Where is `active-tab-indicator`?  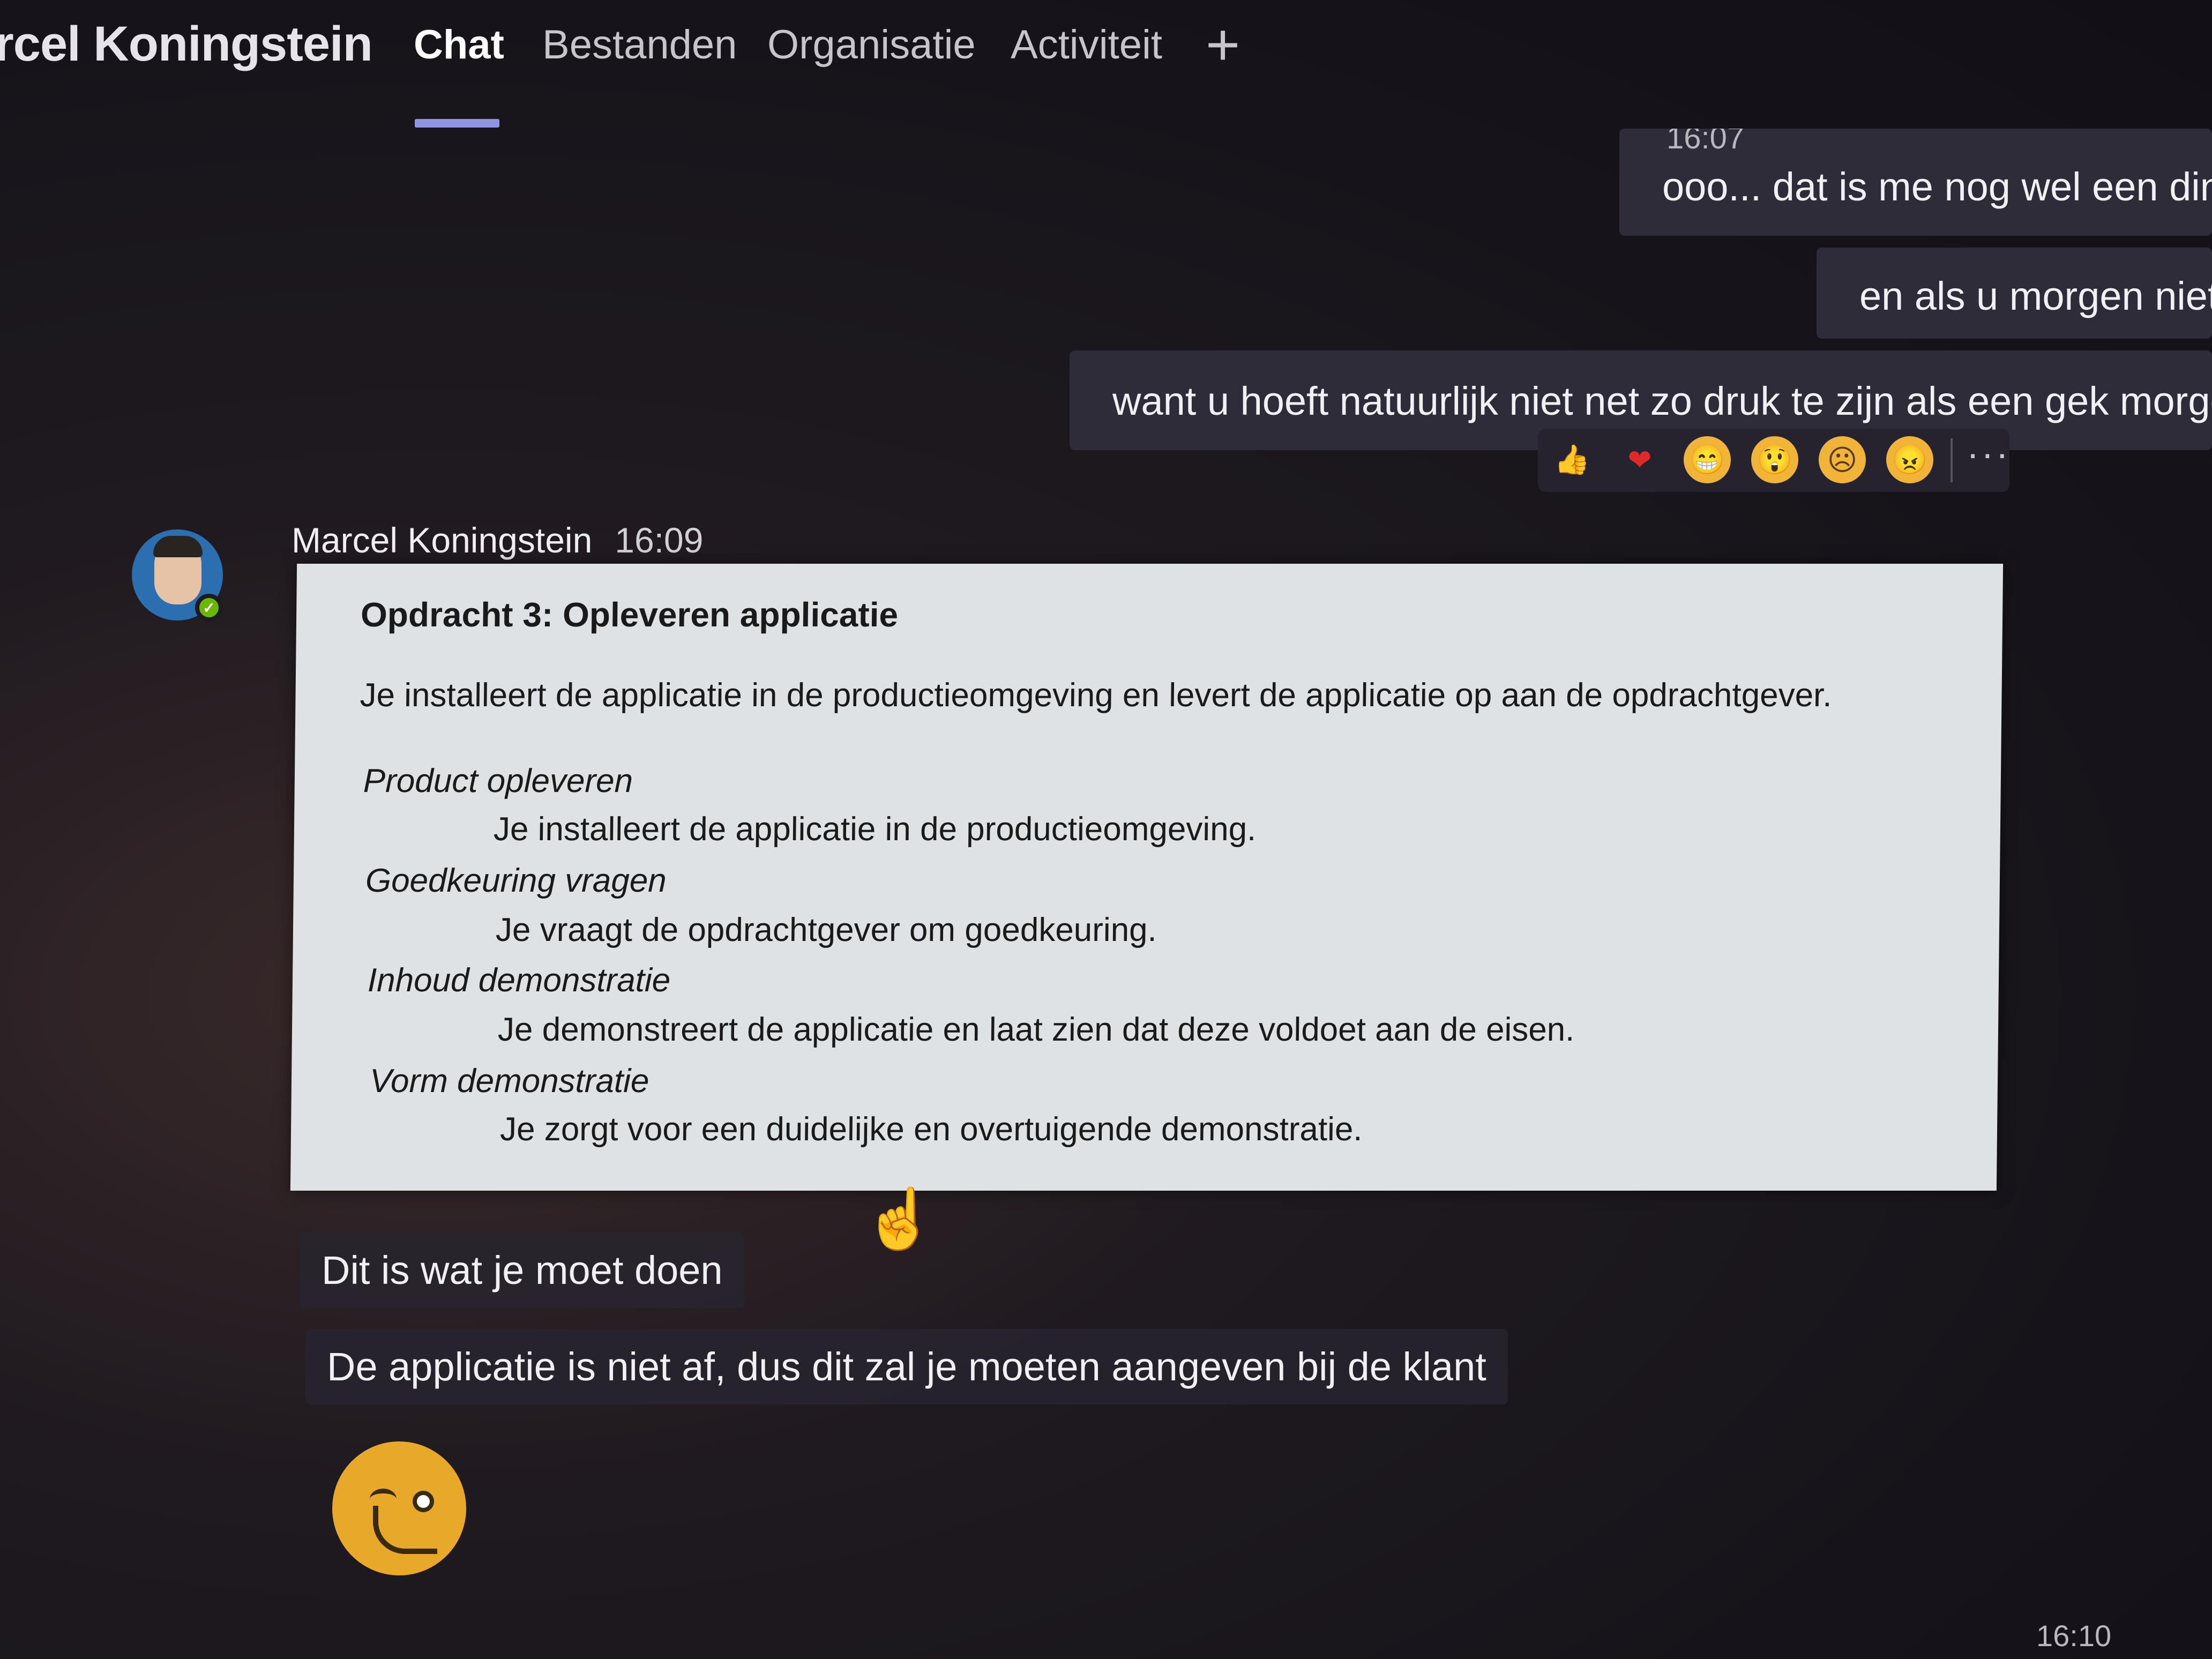 active-tab-indicator is located at coordinates (457, 123).